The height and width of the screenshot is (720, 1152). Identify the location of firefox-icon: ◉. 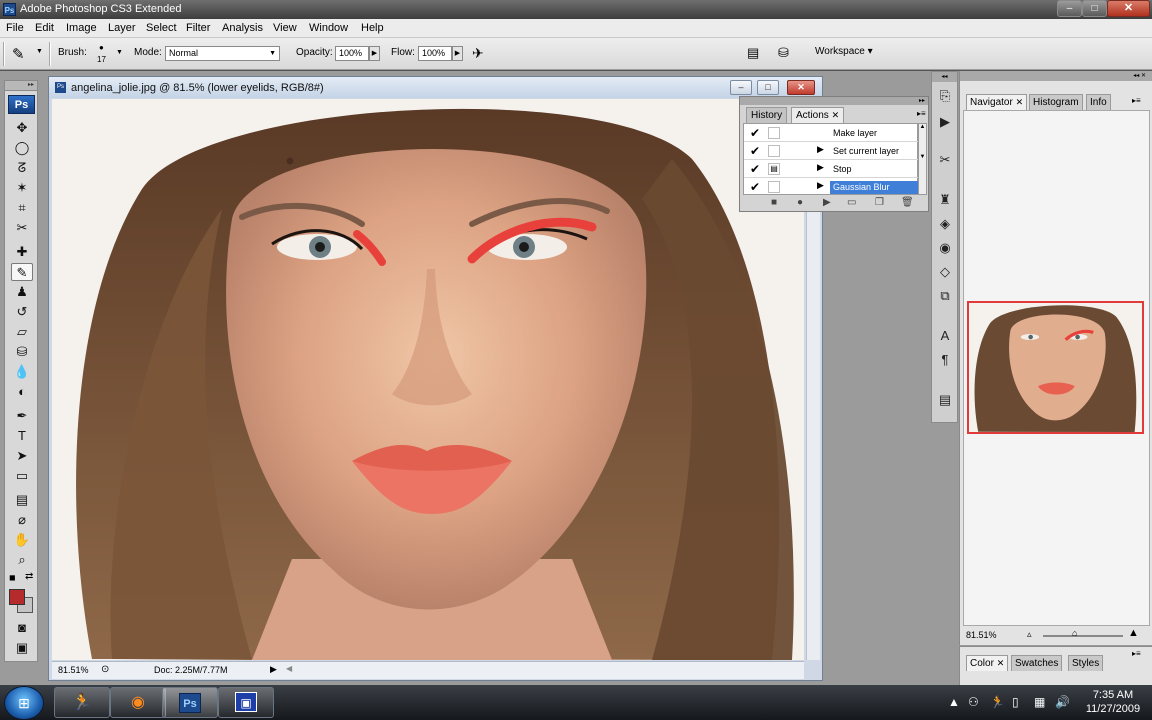
(138, 702).